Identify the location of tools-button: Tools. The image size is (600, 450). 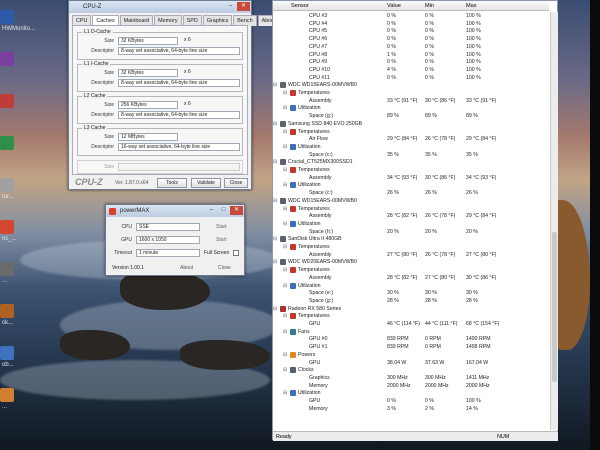
(172, 183).